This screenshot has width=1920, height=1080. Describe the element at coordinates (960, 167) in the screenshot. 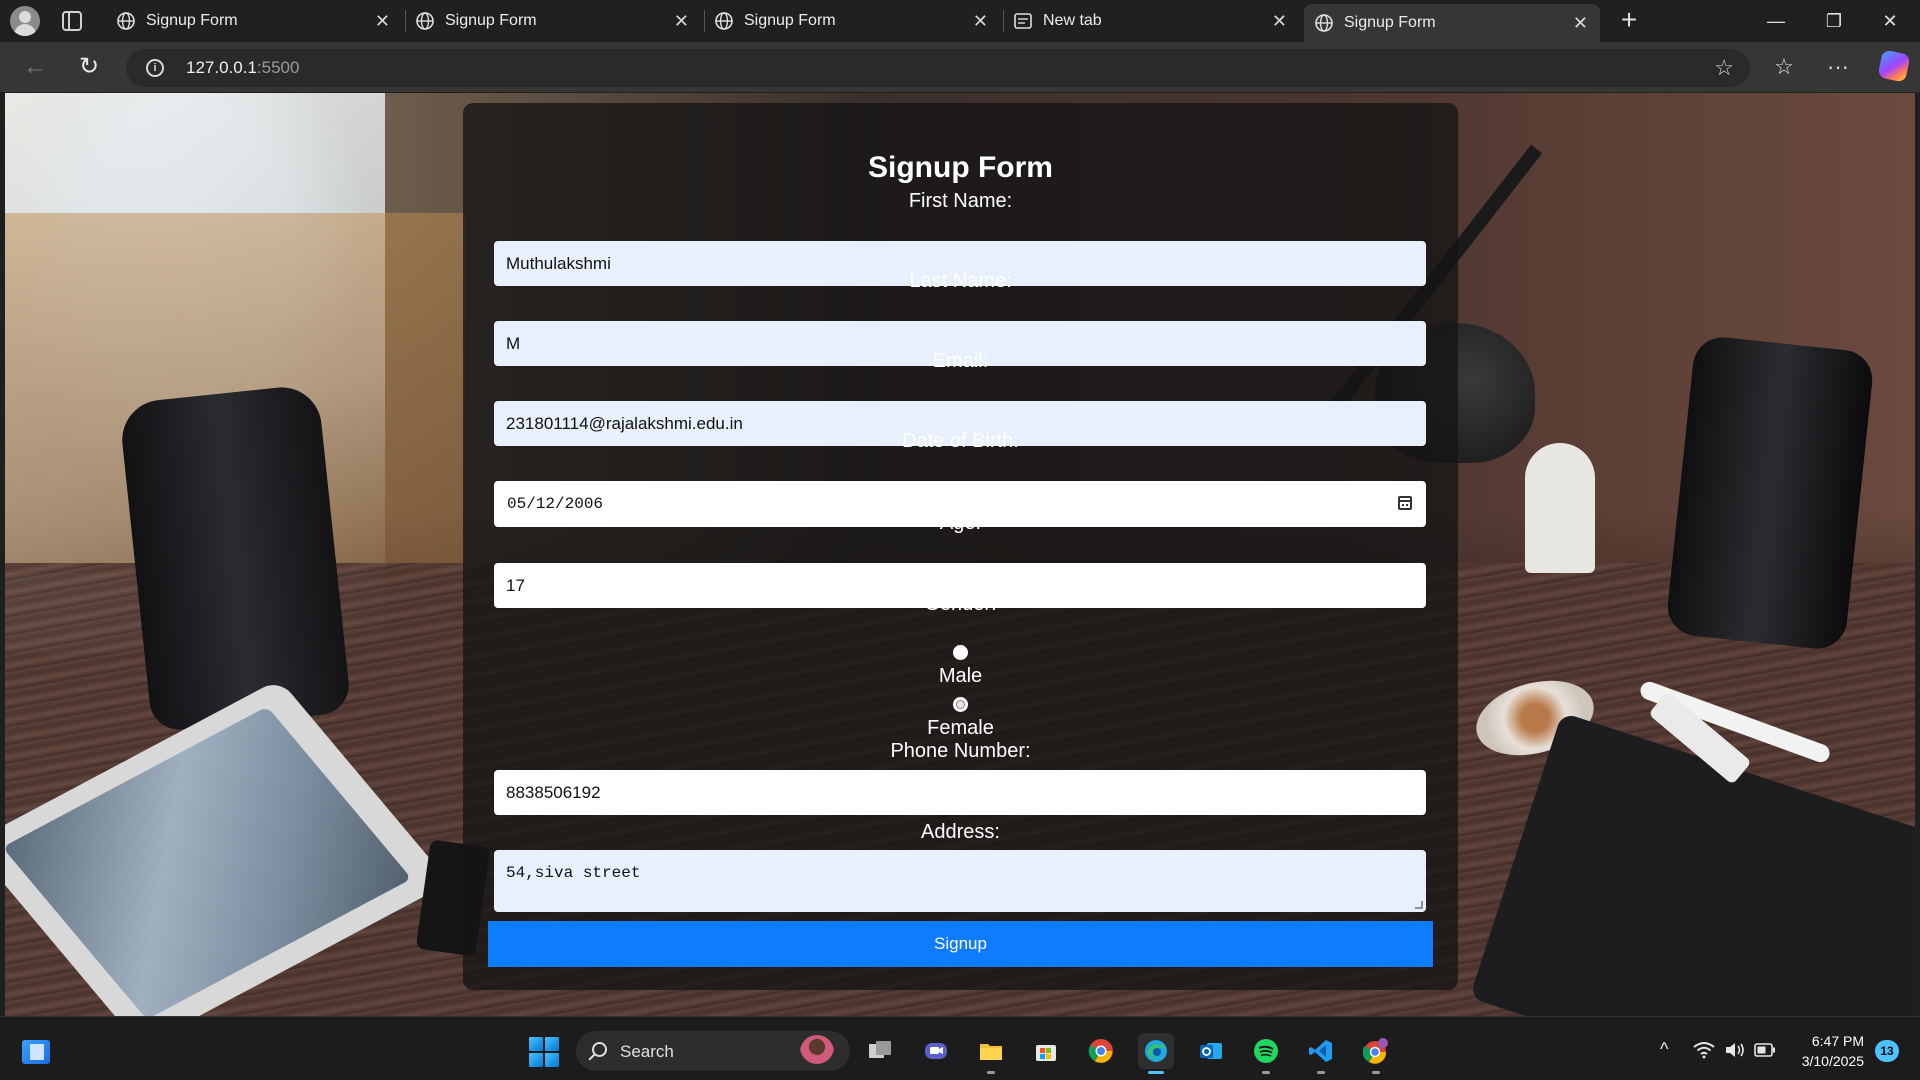

I see `form-title: Signup Form` at that location.